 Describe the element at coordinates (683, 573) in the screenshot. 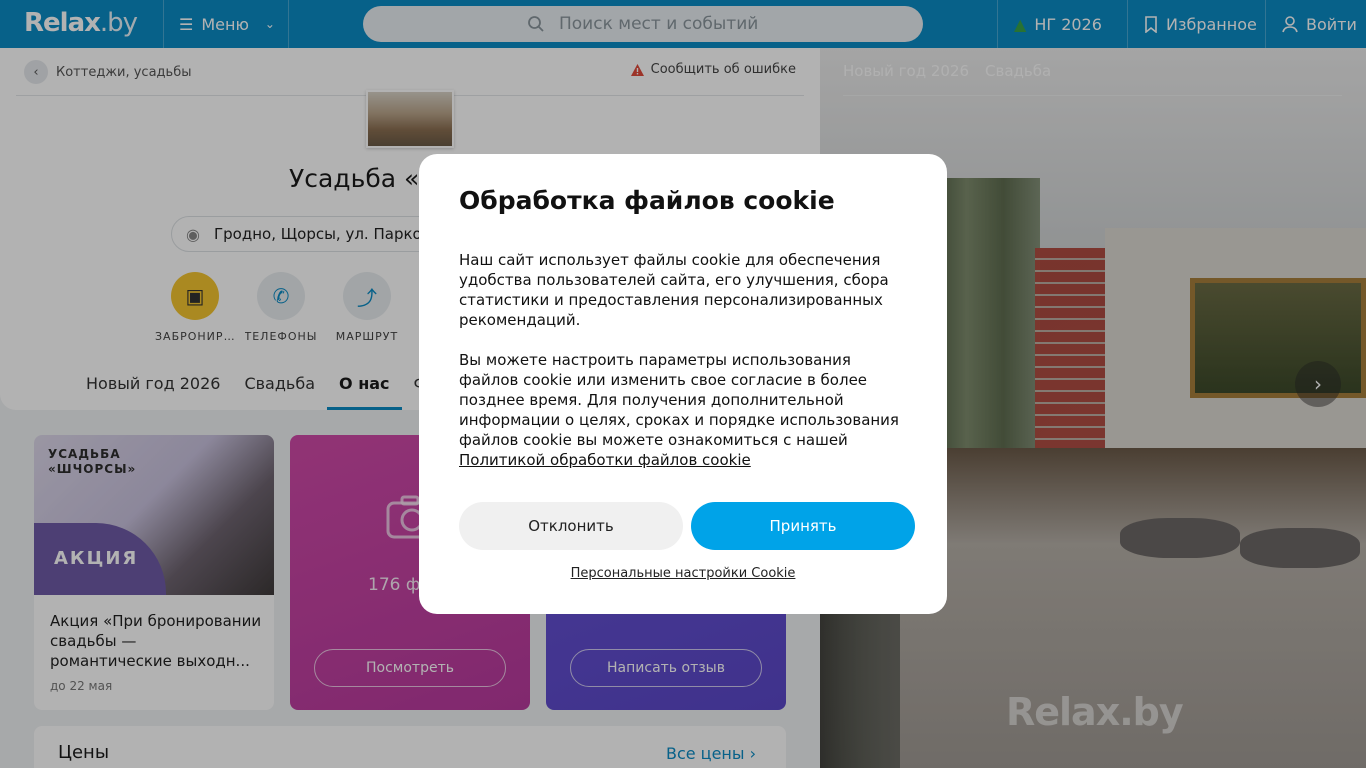

I see `cookie-settings-link: Персональные настройки Cookie` at that location.